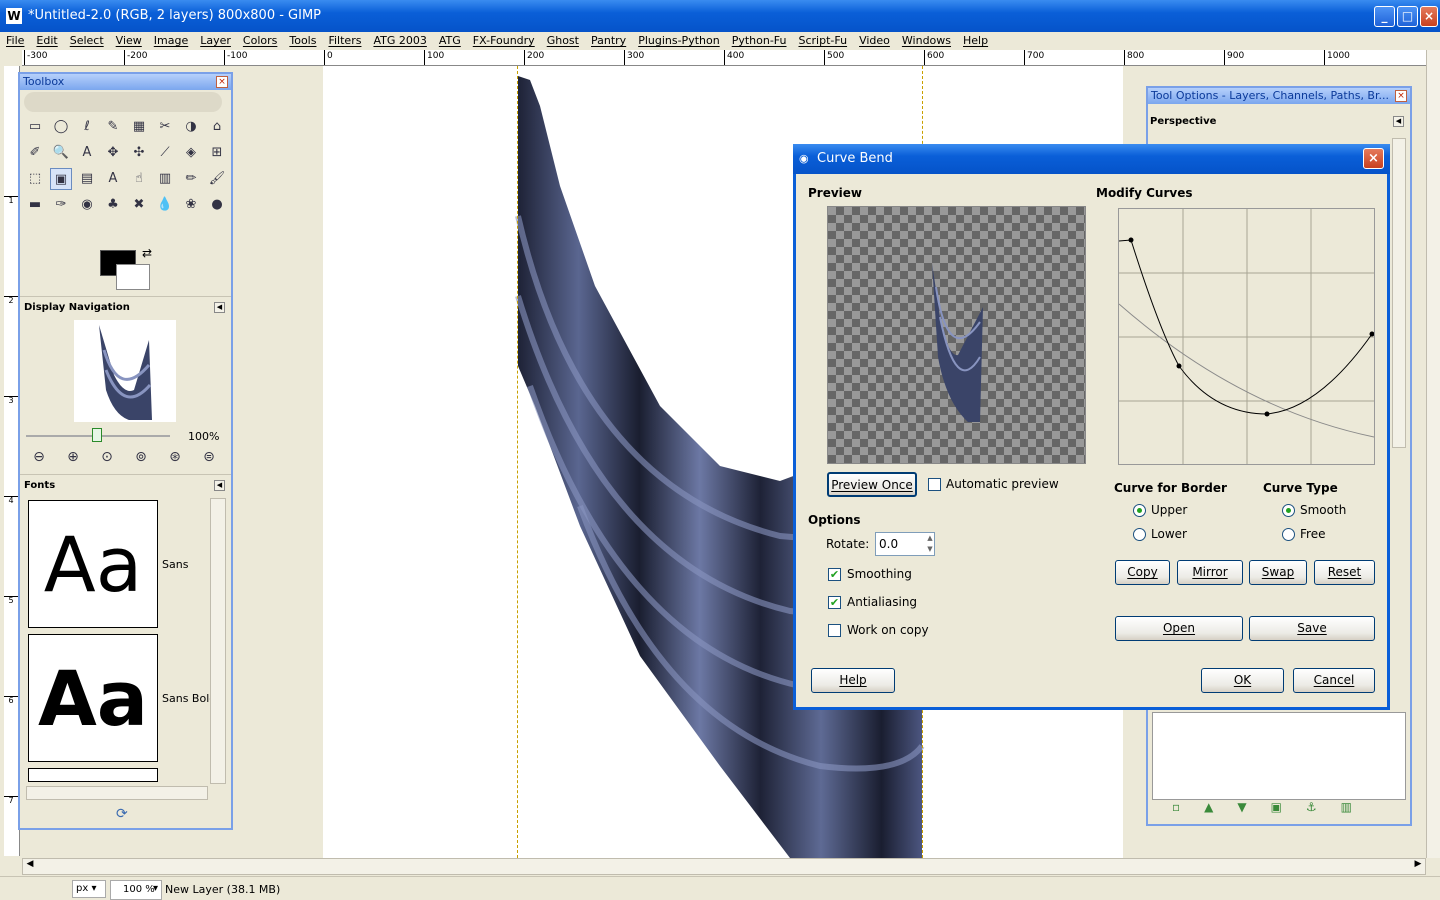 The image size is (1440, 900). Describe the element at coordinates (139, 153) in the screenshot. I see `align-icon: ✣` at that location.